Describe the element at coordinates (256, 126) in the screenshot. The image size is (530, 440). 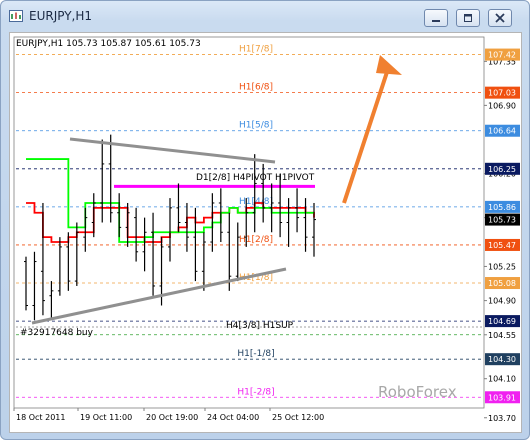
I see `level-label: H1[5/8]` at that location.